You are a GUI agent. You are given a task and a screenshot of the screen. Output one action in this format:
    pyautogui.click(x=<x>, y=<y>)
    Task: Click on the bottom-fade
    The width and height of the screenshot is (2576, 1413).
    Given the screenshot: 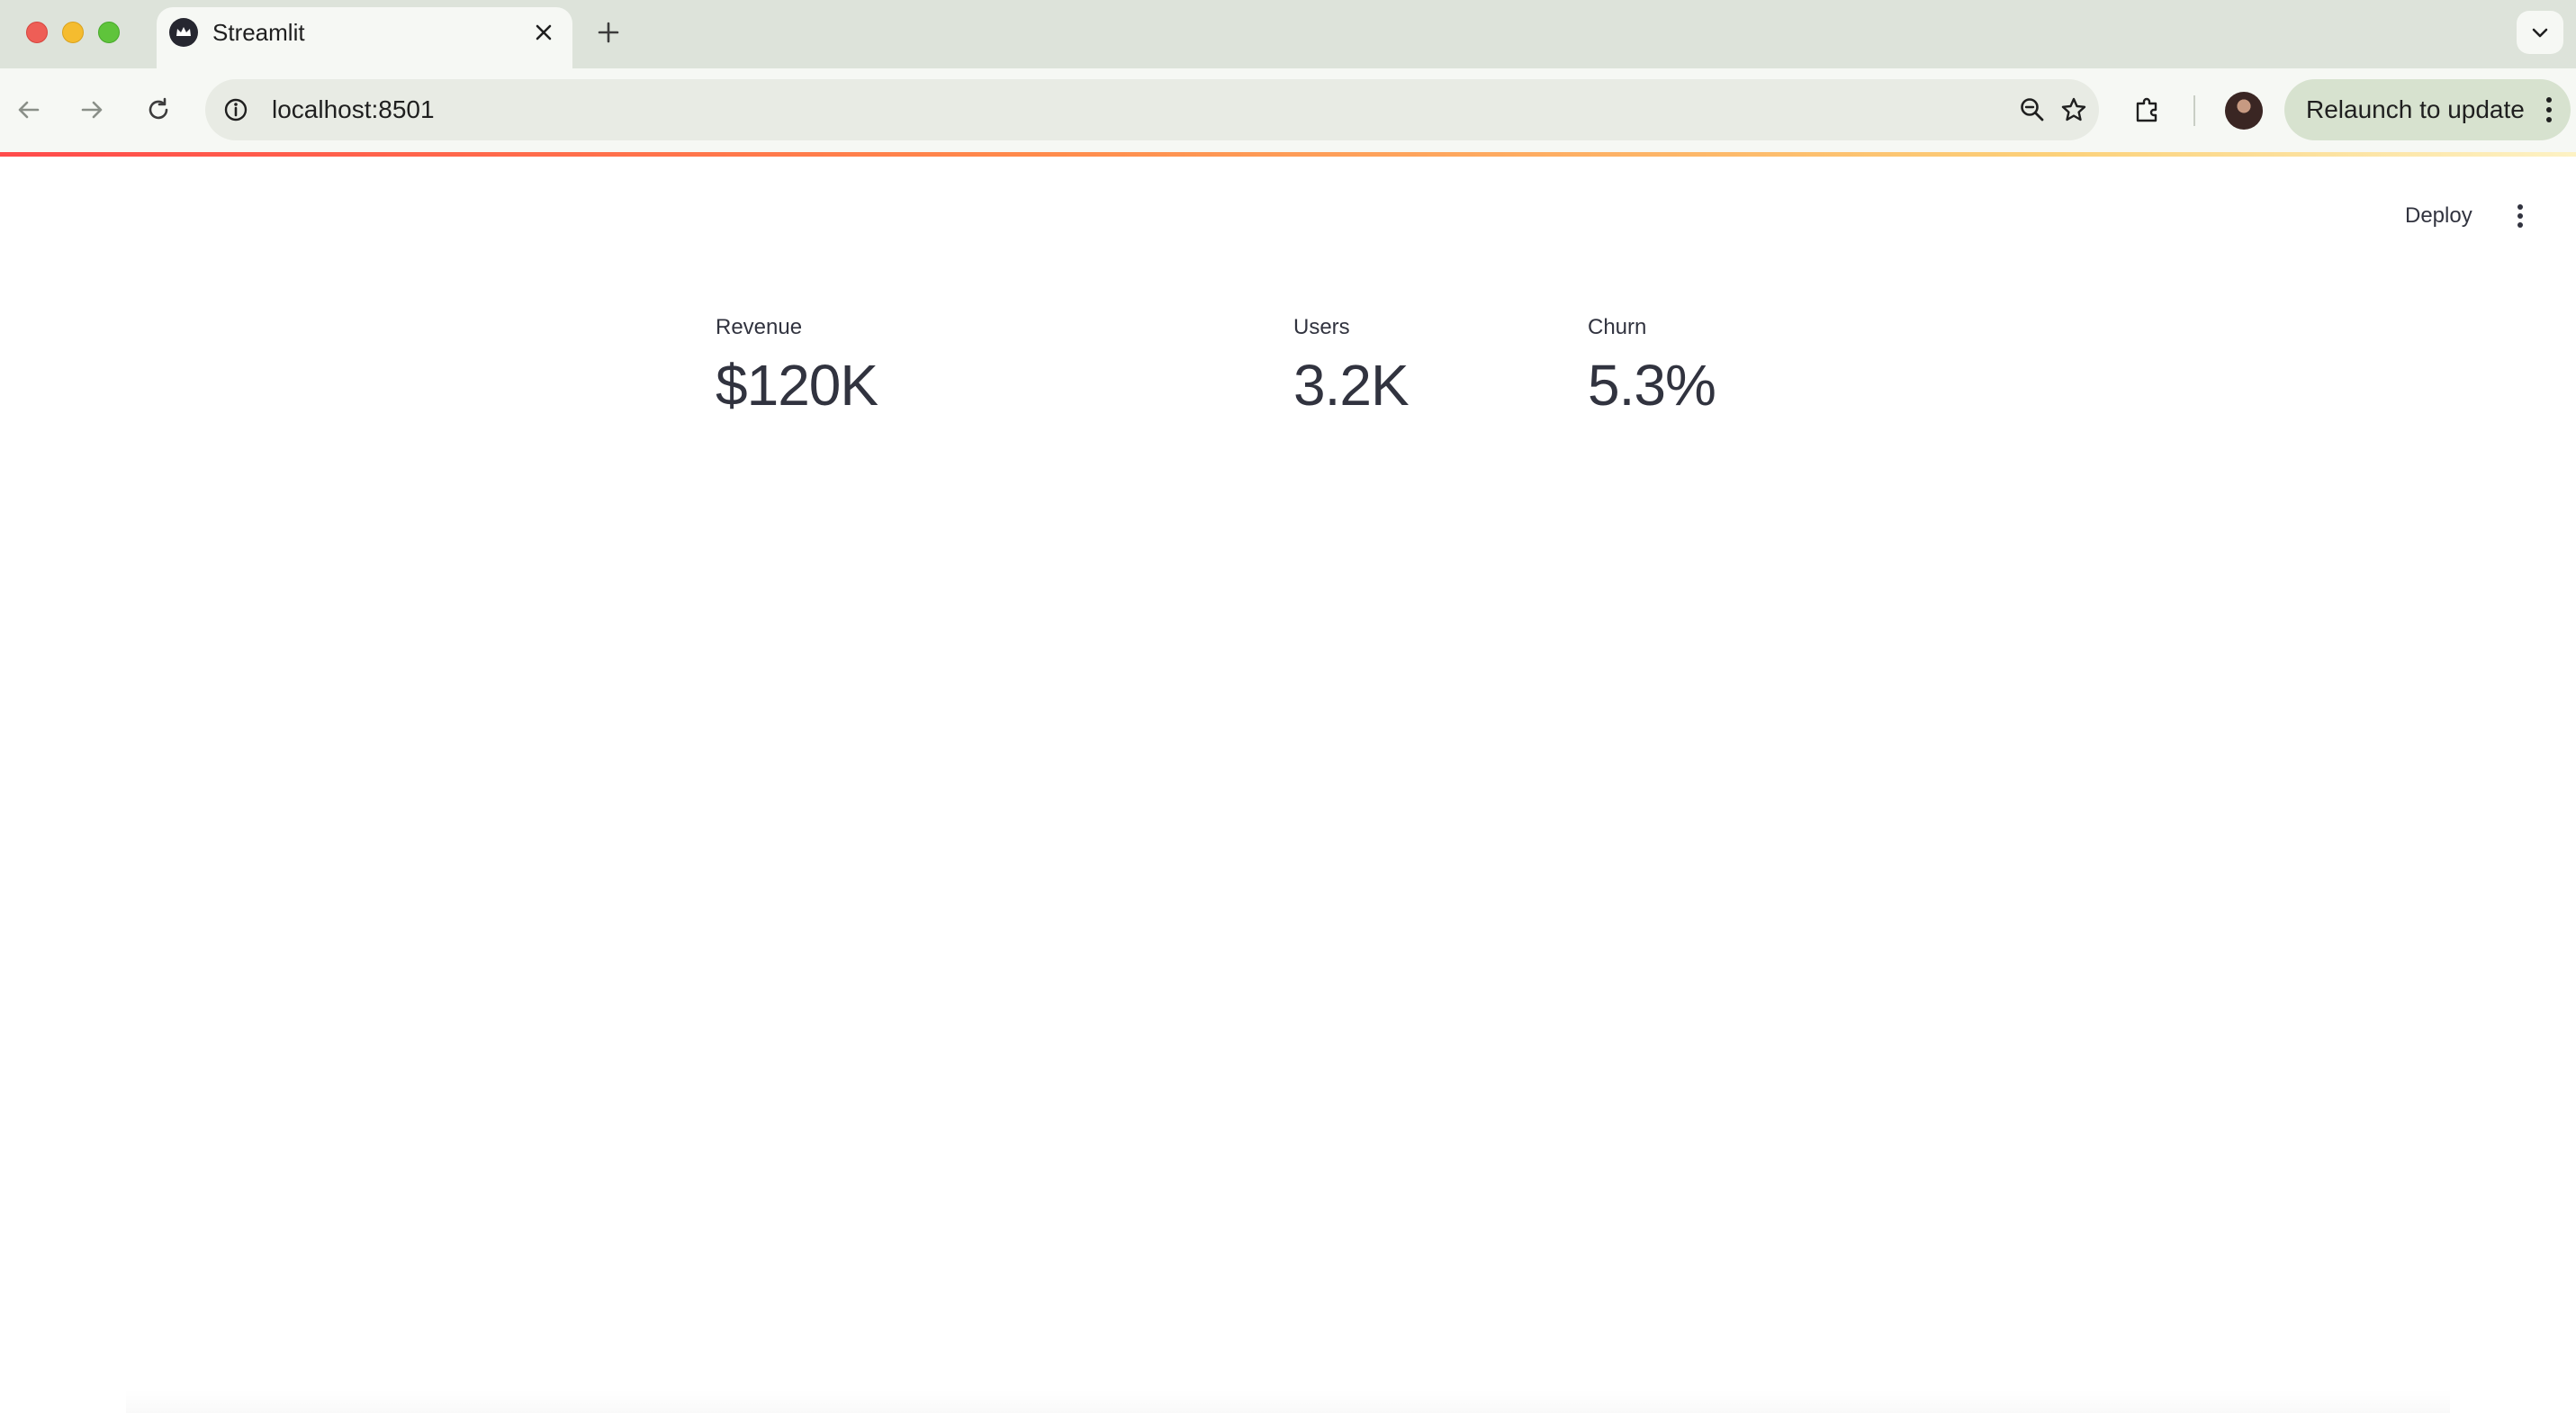 What is the action you would take?
    pyautogui.click(x=1288, y=1402)
    